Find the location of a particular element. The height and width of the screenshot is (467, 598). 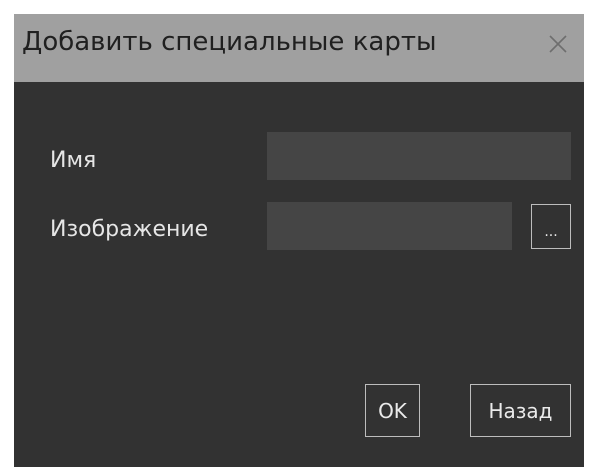

back-button: Назад is located at coordinates (520, 410).